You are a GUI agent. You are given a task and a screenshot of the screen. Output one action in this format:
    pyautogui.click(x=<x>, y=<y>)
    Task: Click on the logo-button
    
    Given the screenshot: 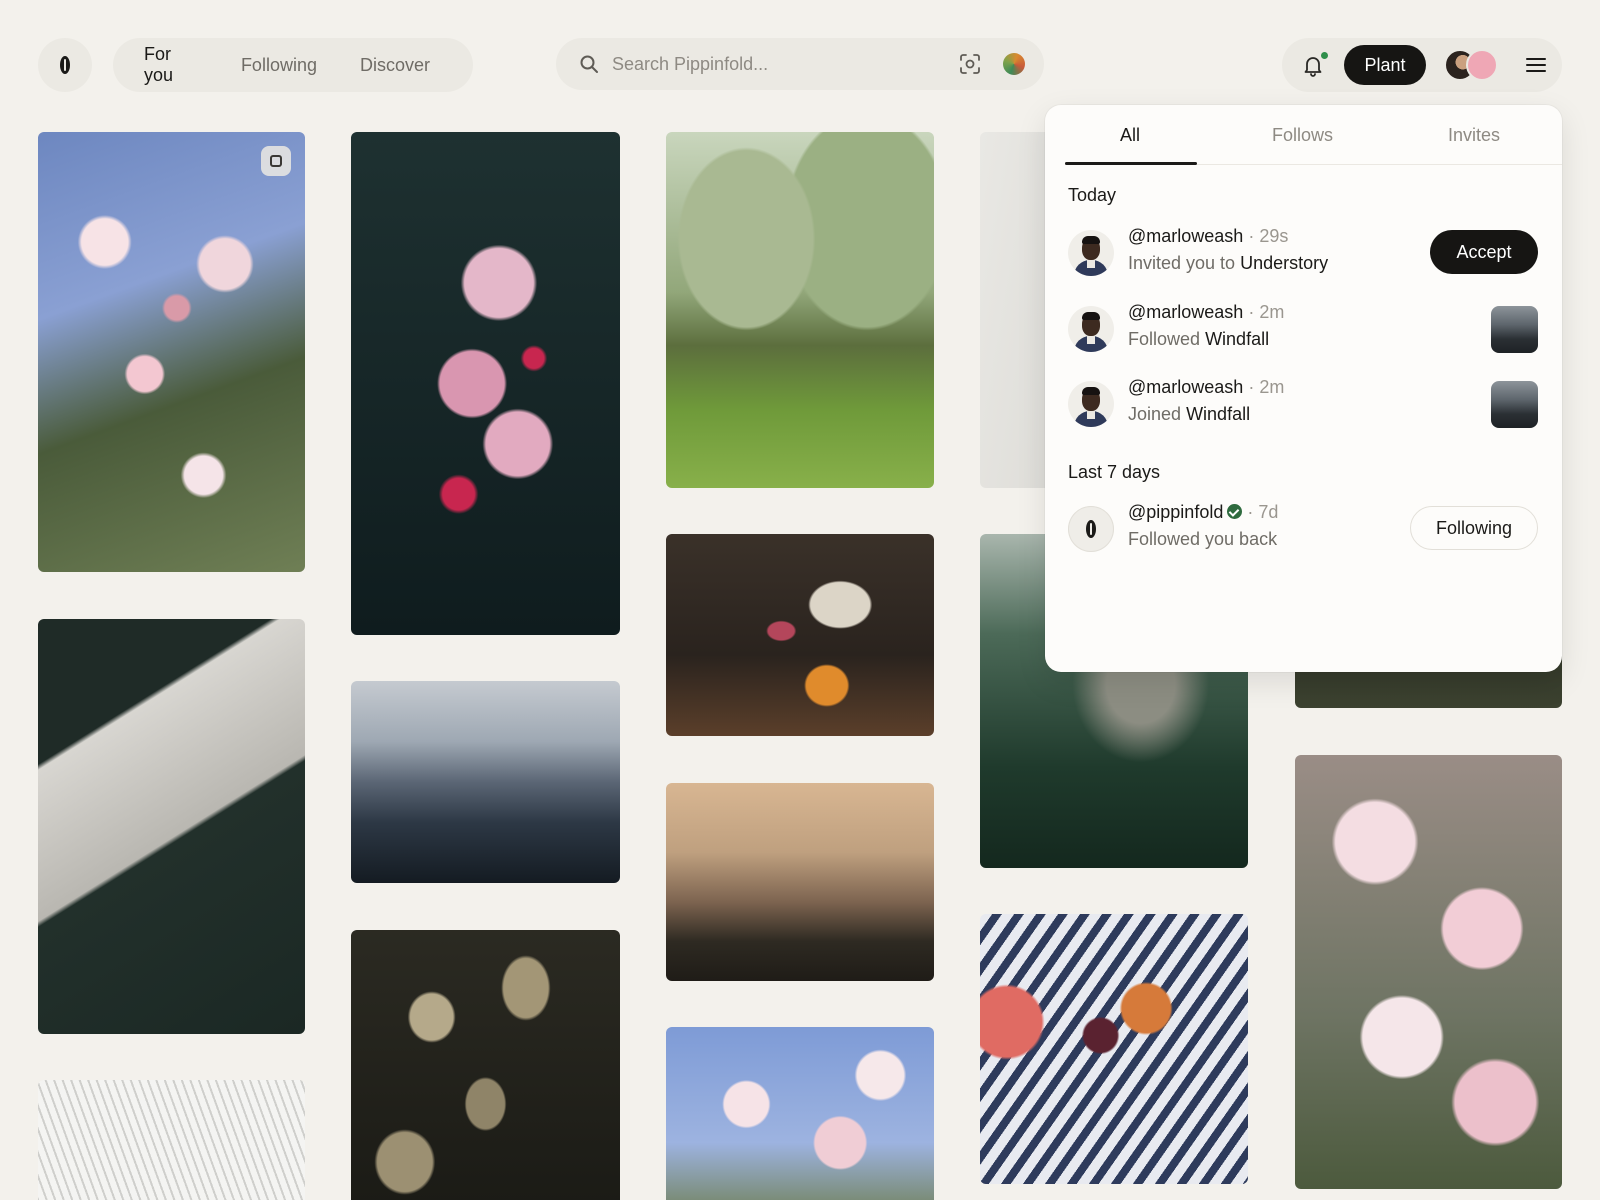 What is the action you would take?
    pyautogui.click(x=65, y=65)
    